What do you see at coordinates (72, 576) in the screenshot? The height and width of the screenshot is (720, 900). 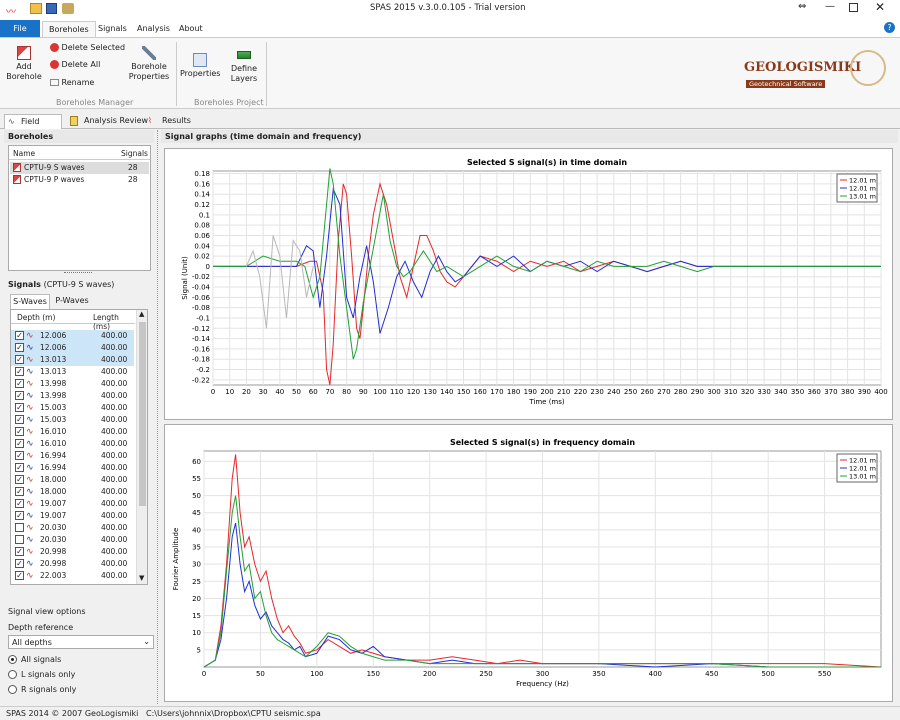 I see `signal-row: ✓ ∿ 22.003 400.00` at bounding box center [72, 576].